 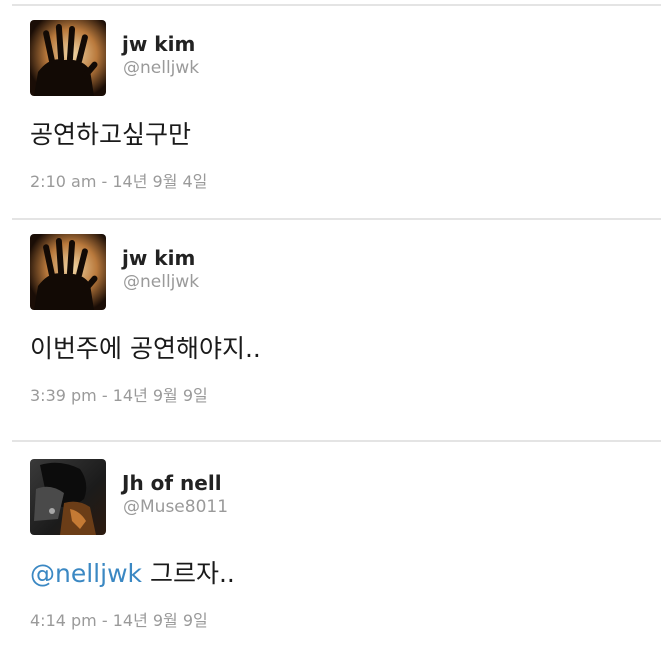 What do you see at coordinates (175, 507) in the screenshot?
I see `user-handle: @Muse8011` at bounding box center [175, 507].